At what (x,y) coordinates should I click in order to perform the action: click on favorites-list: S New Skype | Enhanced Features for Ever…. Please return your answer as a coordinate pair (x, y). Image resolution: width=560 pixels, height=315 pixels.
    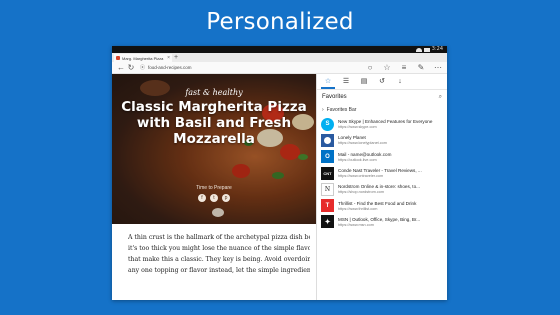
    Looking at the image, I should click on (382, 173).